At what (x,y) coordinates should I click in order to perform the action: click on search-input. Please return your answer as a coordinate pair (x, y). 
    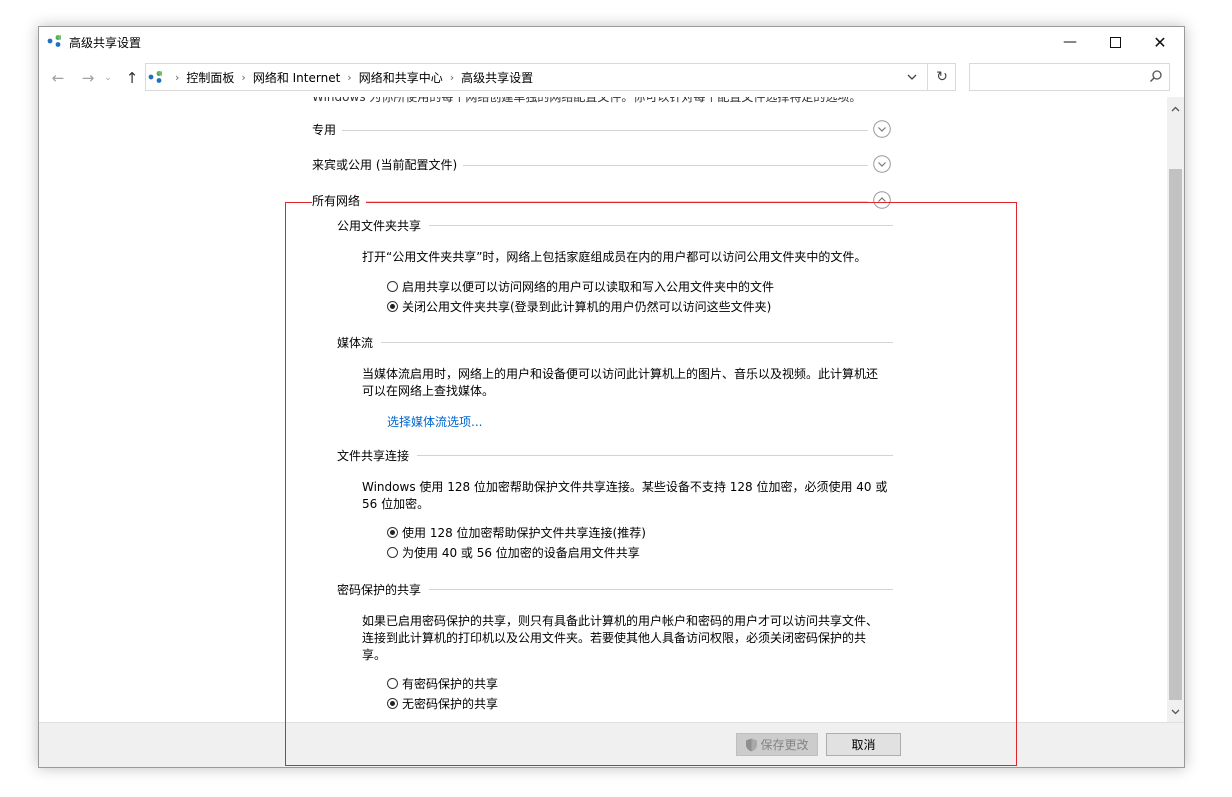
    Looking at the image, I should click on (1069, 77).